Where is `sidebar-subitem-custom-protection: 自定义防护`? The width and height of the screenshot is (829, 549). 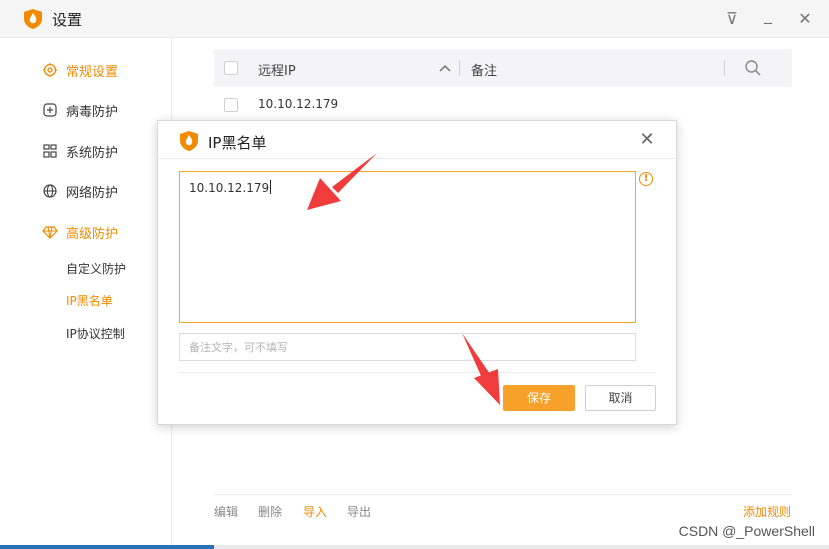 sidebar-subitem-custom-protection: 自定义防护 is located at coordinates (96, 268).